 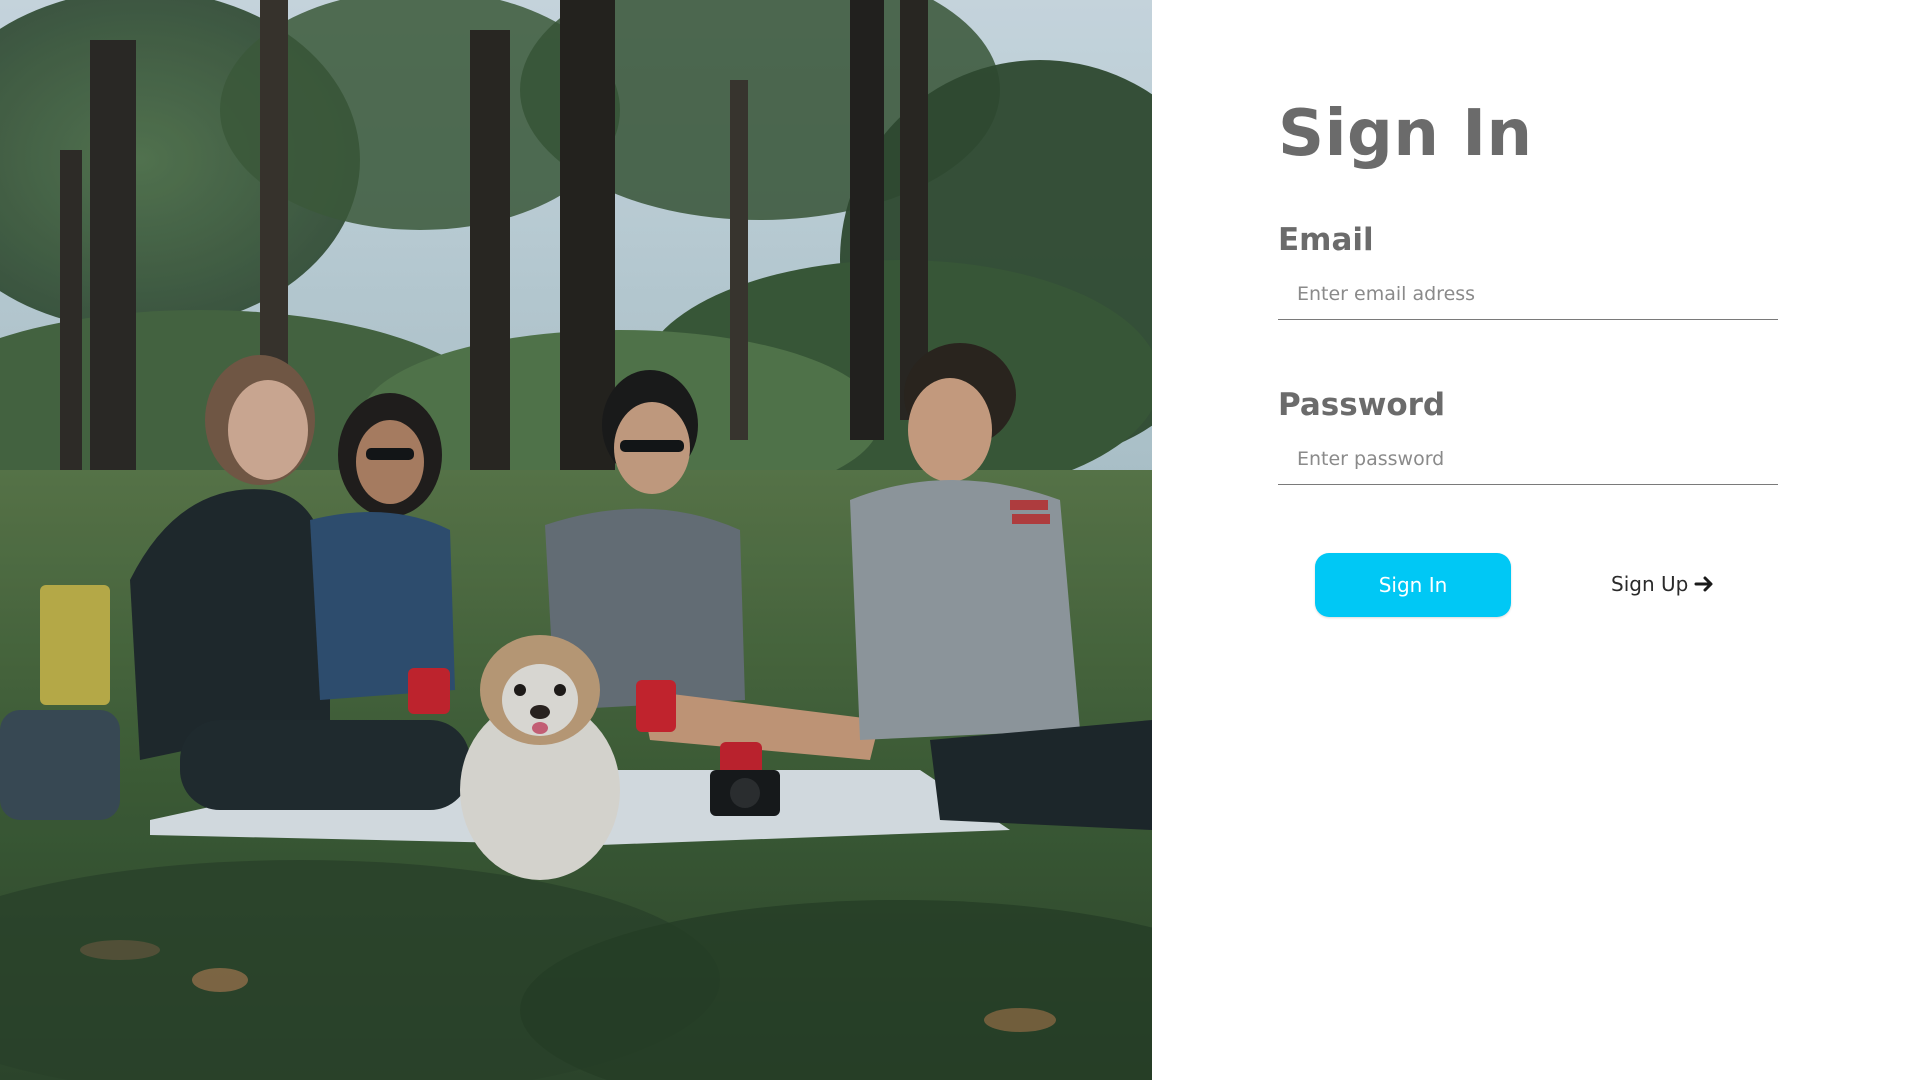 What do you see at coordinates (1650, 584) in the screenshot?
I see `signup-link-label: Sign Up` at bounding box center [1650, 584].